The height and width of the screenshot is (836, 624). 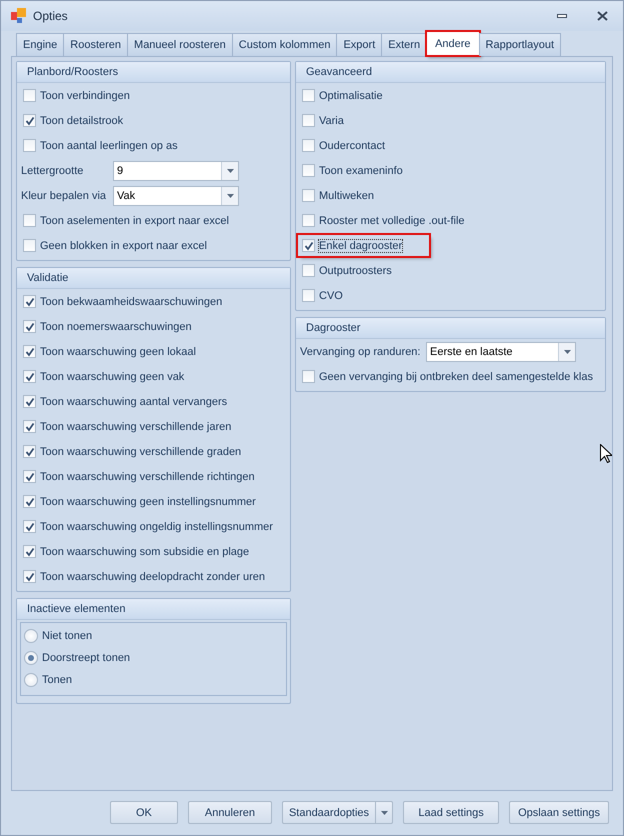 What do you see at coordinates (361, 352) in the screenshot?
I see `field-label: Vervanging op randuren:` at bounding box center [361, 352].